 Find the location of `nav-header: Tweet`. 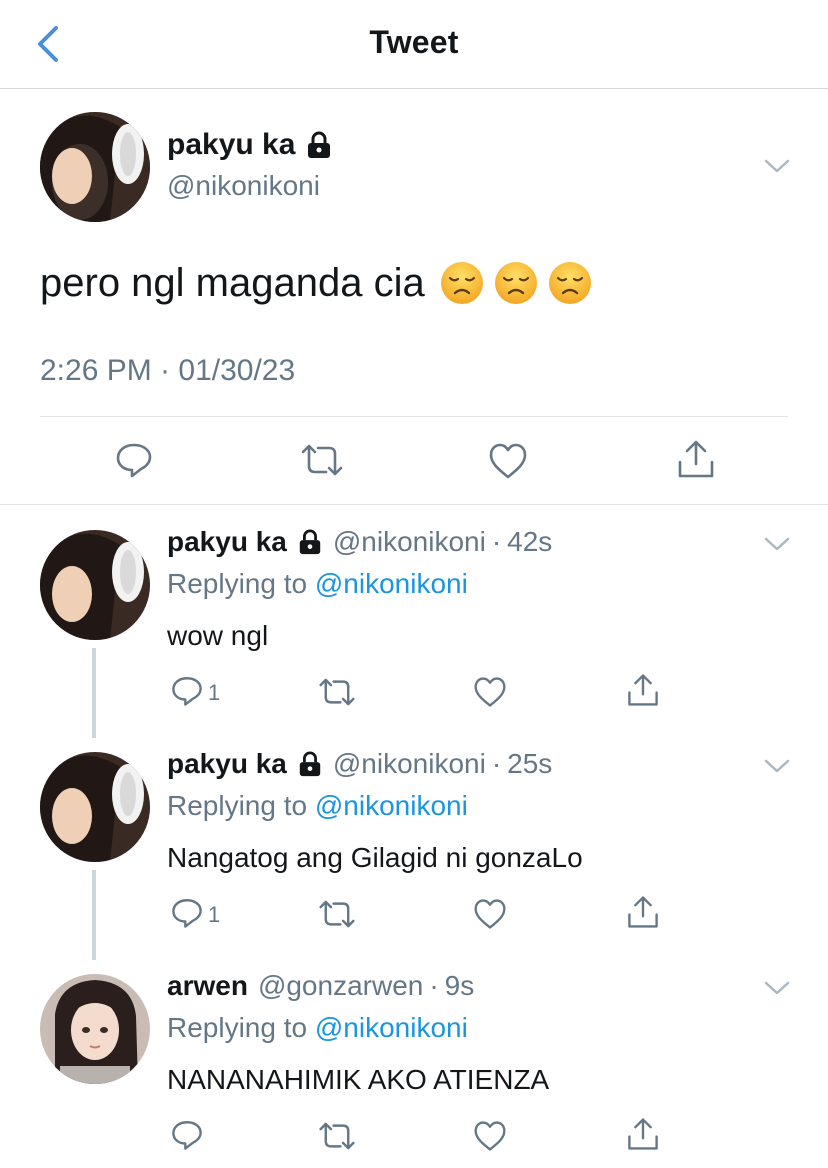

nav-header: Tweet is located at coordinates (414, 44).